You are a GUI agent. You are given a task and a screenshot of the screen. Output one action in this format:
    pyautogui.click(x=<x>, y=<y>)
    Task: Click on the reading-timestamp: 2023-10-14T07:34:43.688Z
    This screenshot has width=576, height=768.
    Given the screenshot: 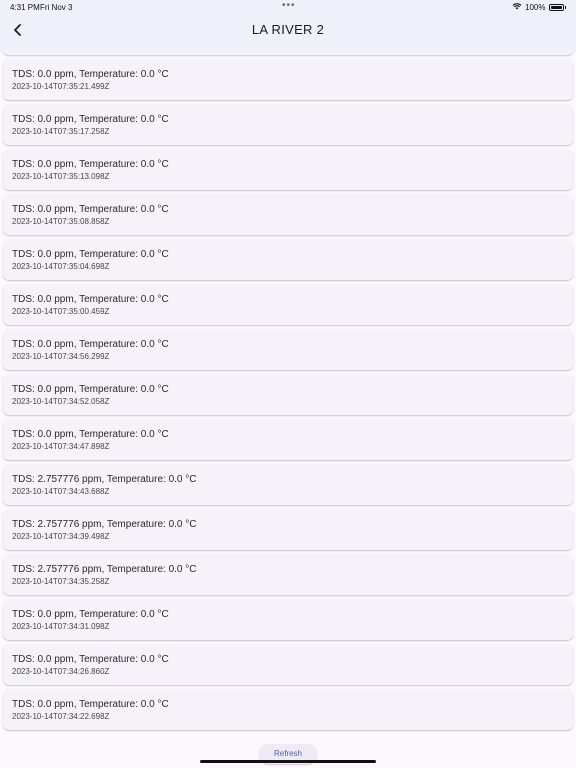 What is the action you would take?
    pyautogui.click(x=61, y=491)
    